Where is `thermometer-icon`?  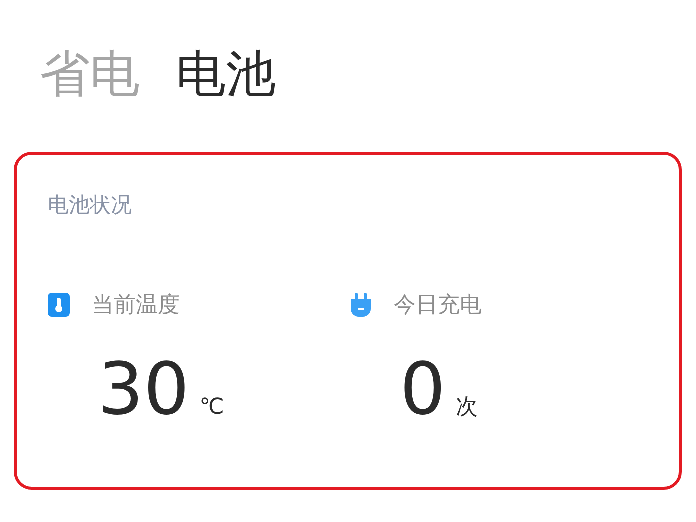 thermometer-icon is located at coordinates (59, 305).